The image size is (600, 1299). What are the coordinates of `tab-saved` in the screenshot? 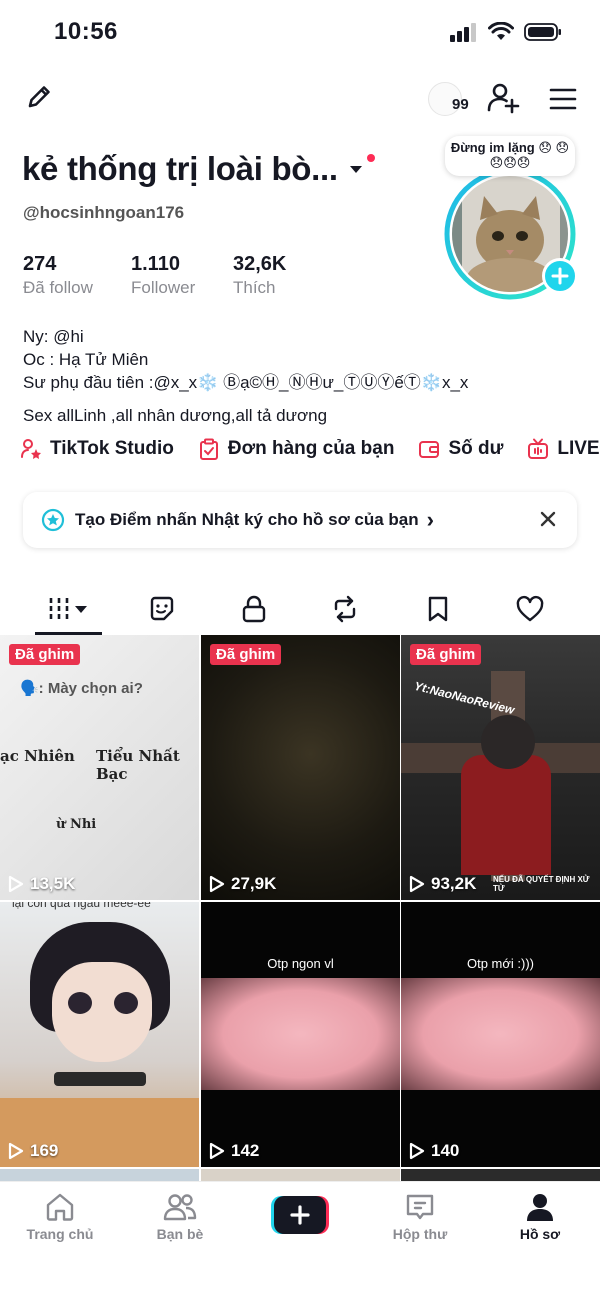 It's located at (438, 609).